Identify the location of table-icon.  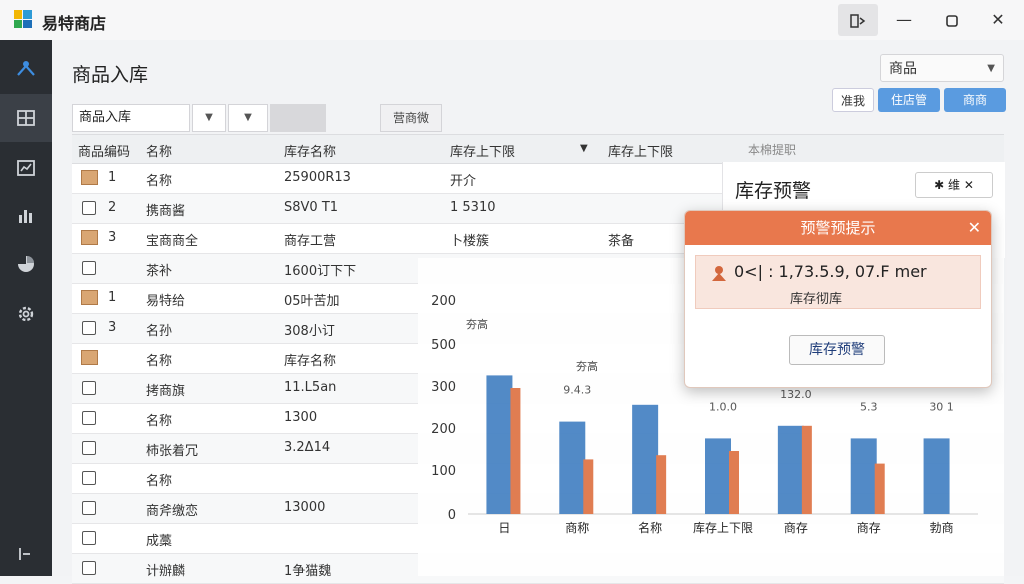
(26, 118).